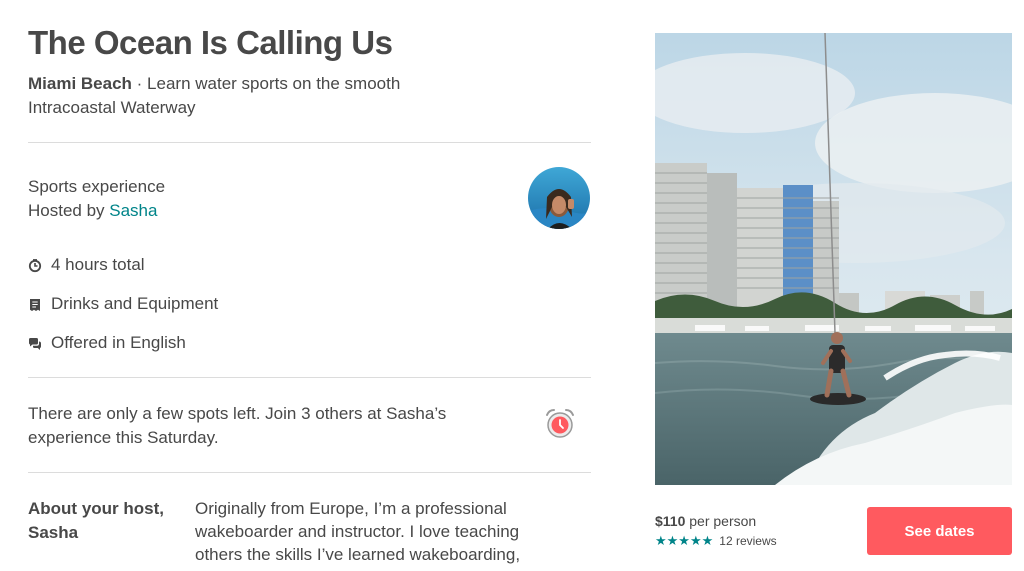 The height and width of the screenshot is (571, 1024). I want to click on clock-icon, so click(35, 265).